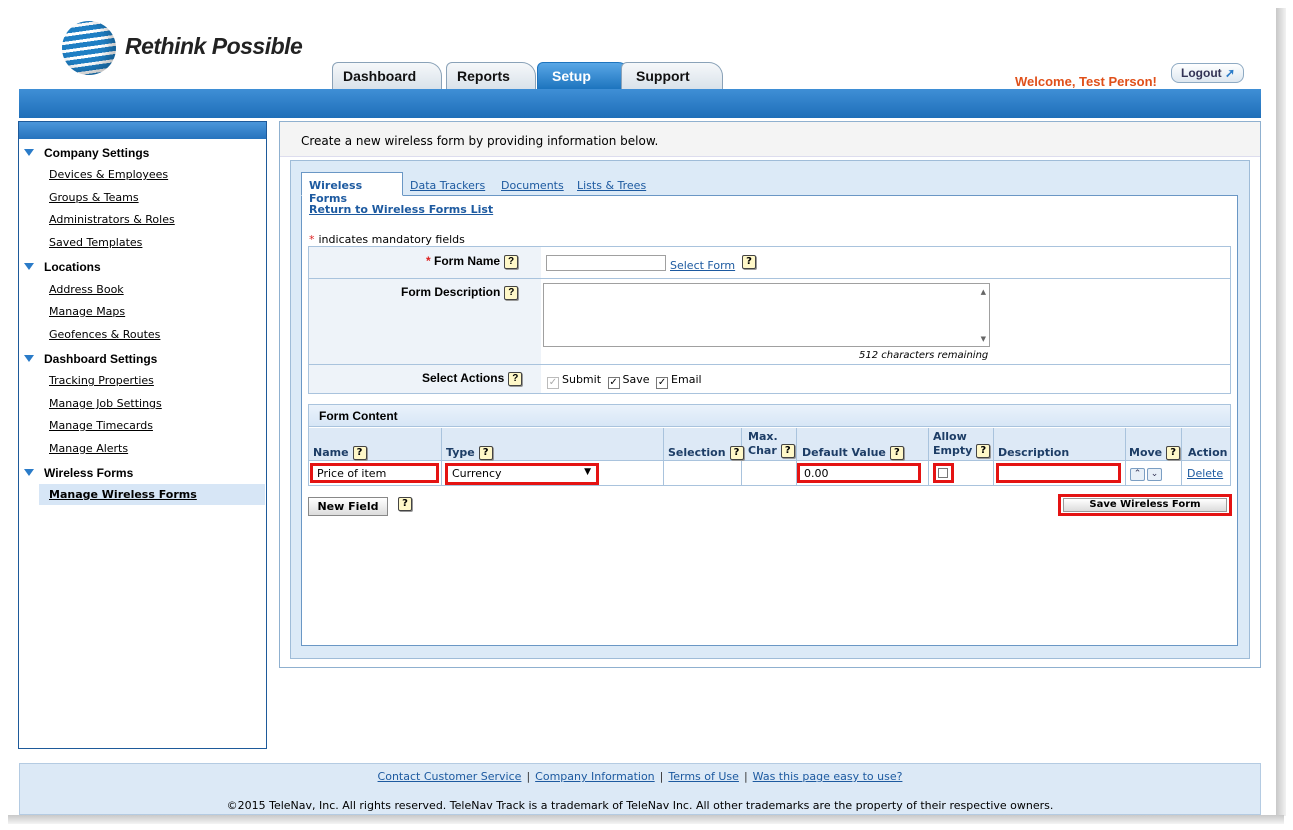 The width and height of the screenshot is (1293, 830). I want to click on col-header-max-char: Max. Char?, so click(771, 444).